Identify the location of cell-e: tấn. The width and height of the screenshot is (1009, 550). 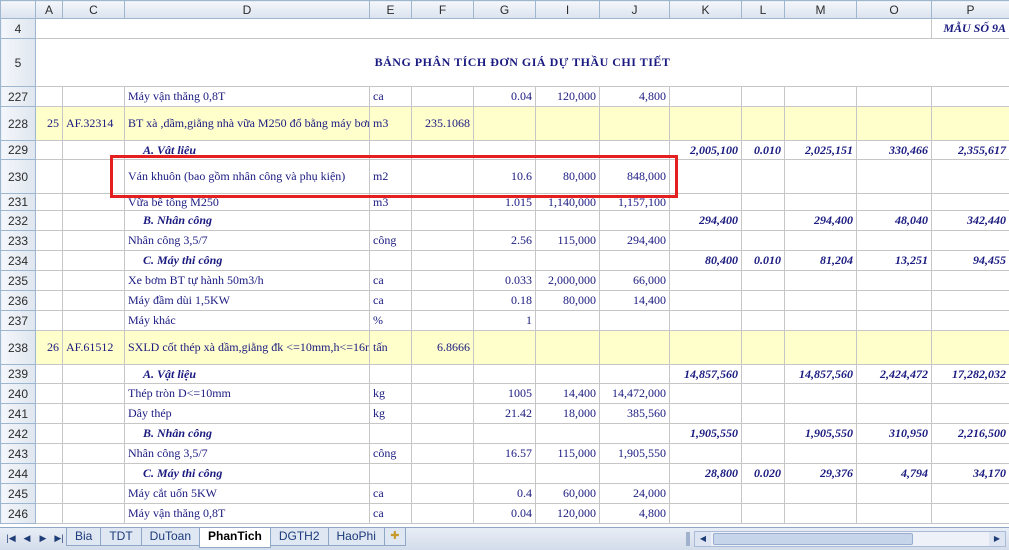
(390, 347).